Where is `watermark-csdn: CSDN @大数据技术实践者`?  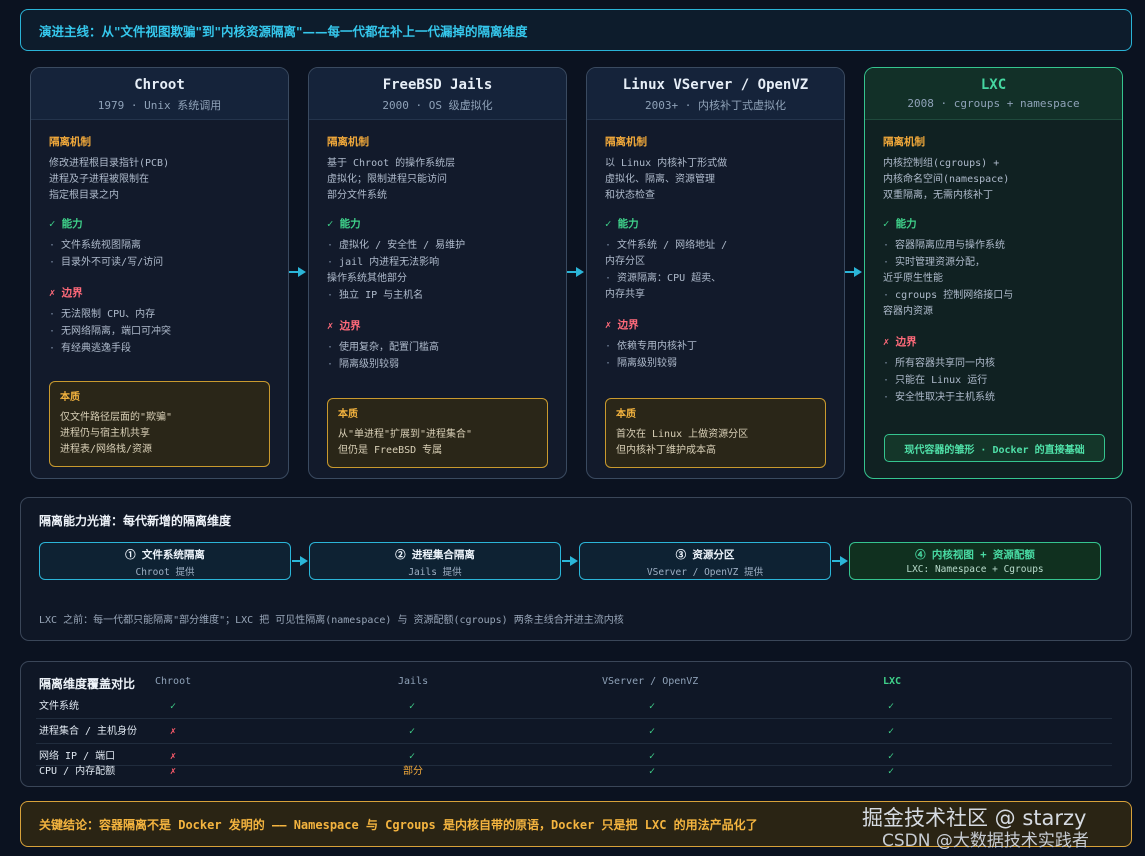
watermark-csdn: CSDN @大数据技术实践者 is located at coordinates (985, 841).